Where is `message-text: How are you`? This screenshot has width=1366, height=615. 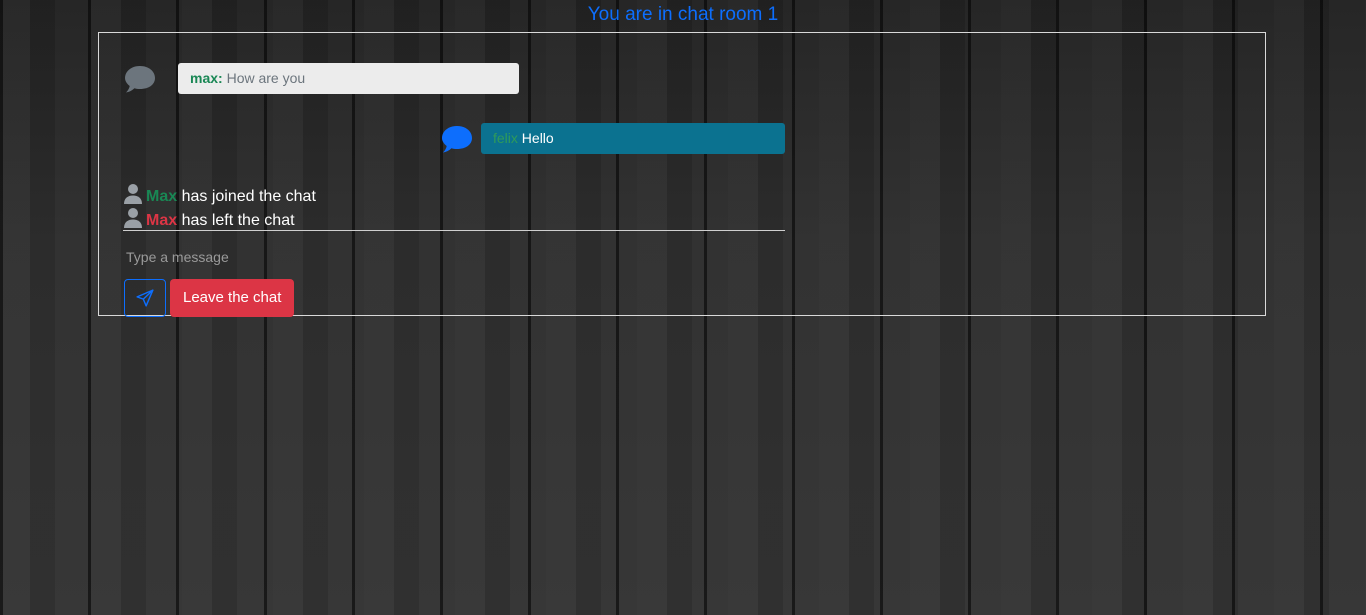 message-text: How are you is located at coordinates (266, 78).